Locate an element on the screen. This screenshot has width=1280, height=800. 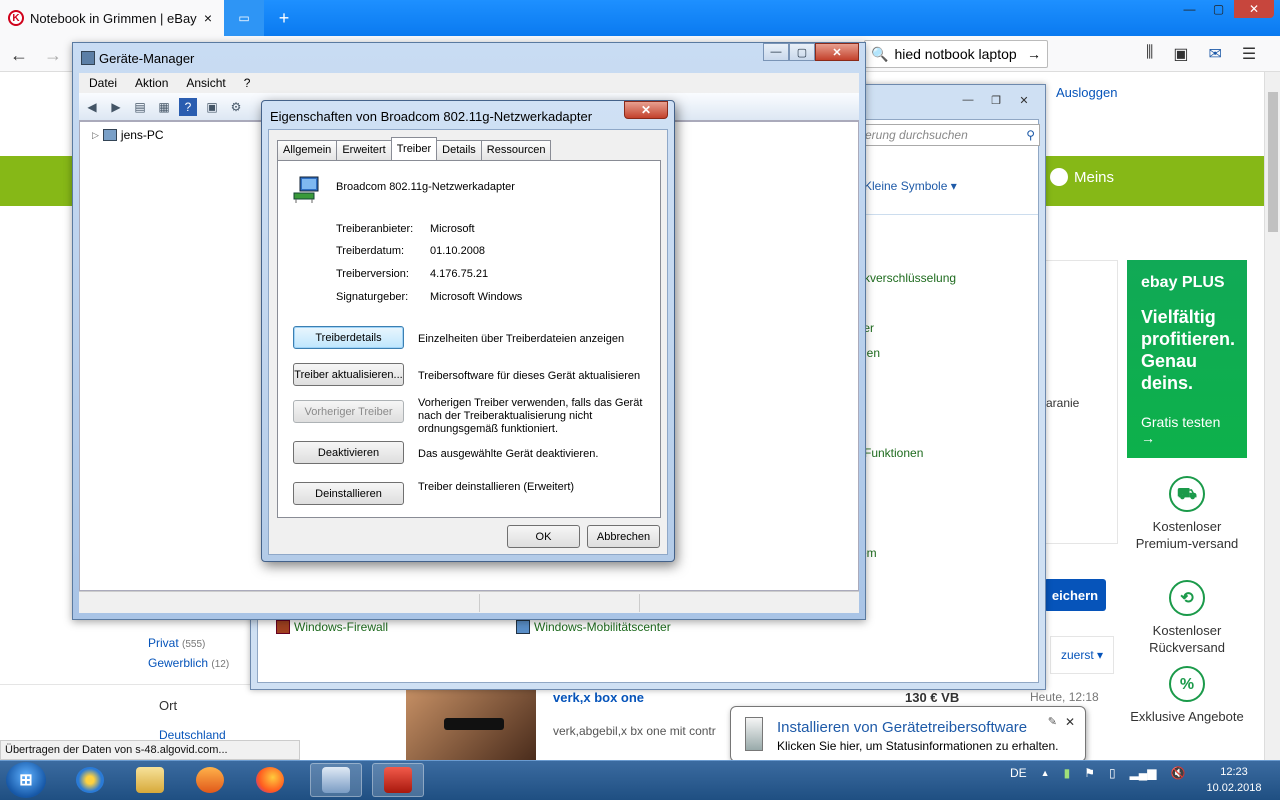
new-tab-button: + is located at coordinates (284, 18).